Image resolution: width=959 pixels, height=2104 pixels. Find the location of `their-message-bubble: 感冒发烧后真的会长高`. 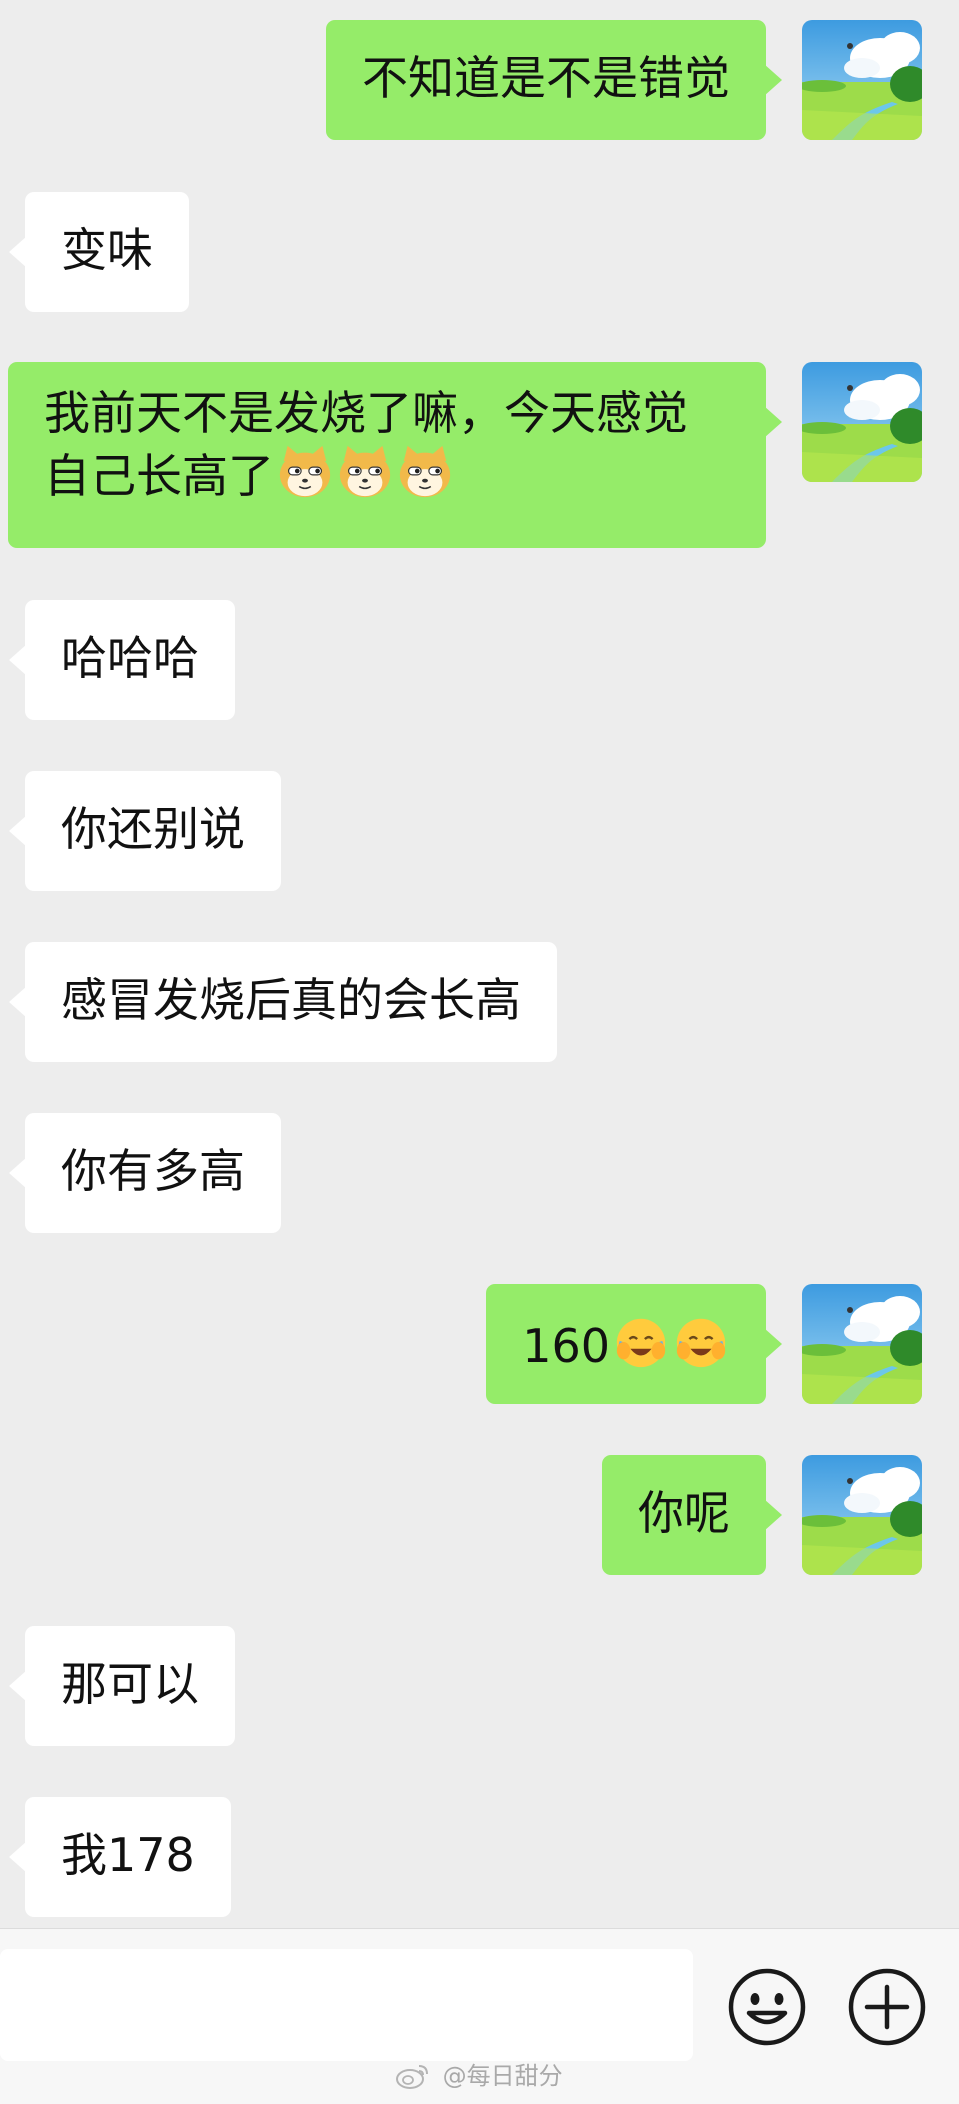

their-message-bubble: 感冒发烧后真的会长高 is located at coordinates (283, 1002).